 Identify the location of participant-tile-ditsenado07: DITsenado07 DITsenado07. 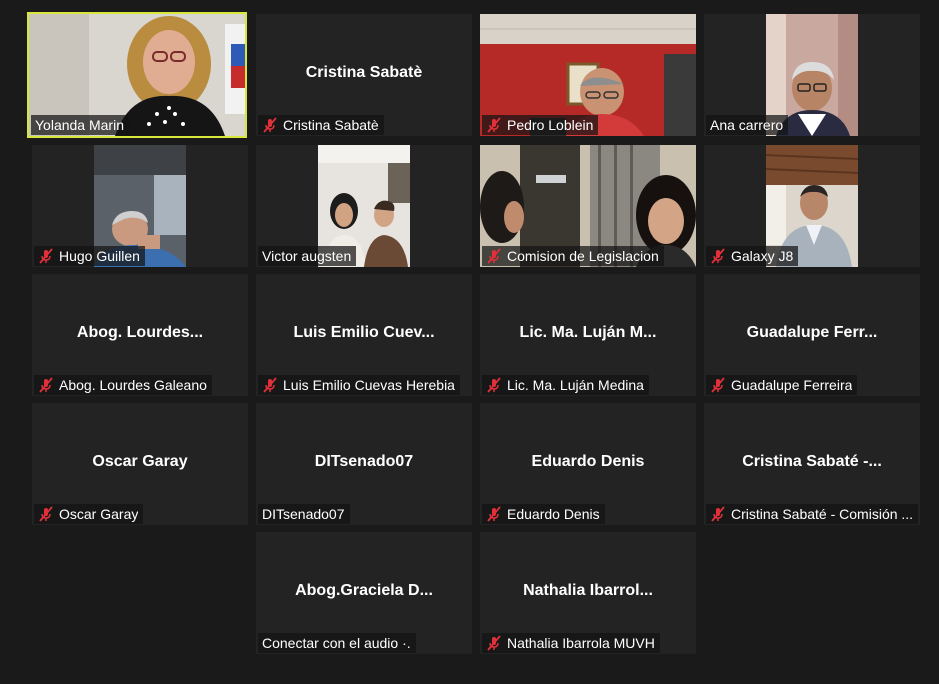
(364, 464).